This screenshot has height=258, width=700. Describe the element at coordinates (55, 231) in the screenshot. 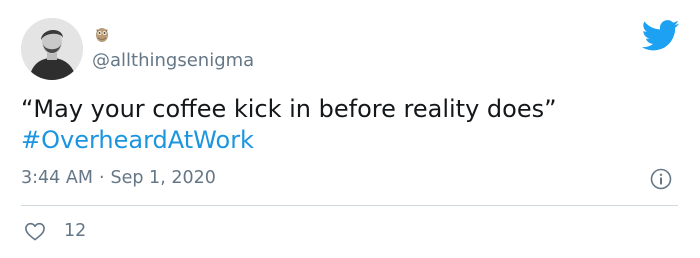

I see `like-action: 12` at that location.